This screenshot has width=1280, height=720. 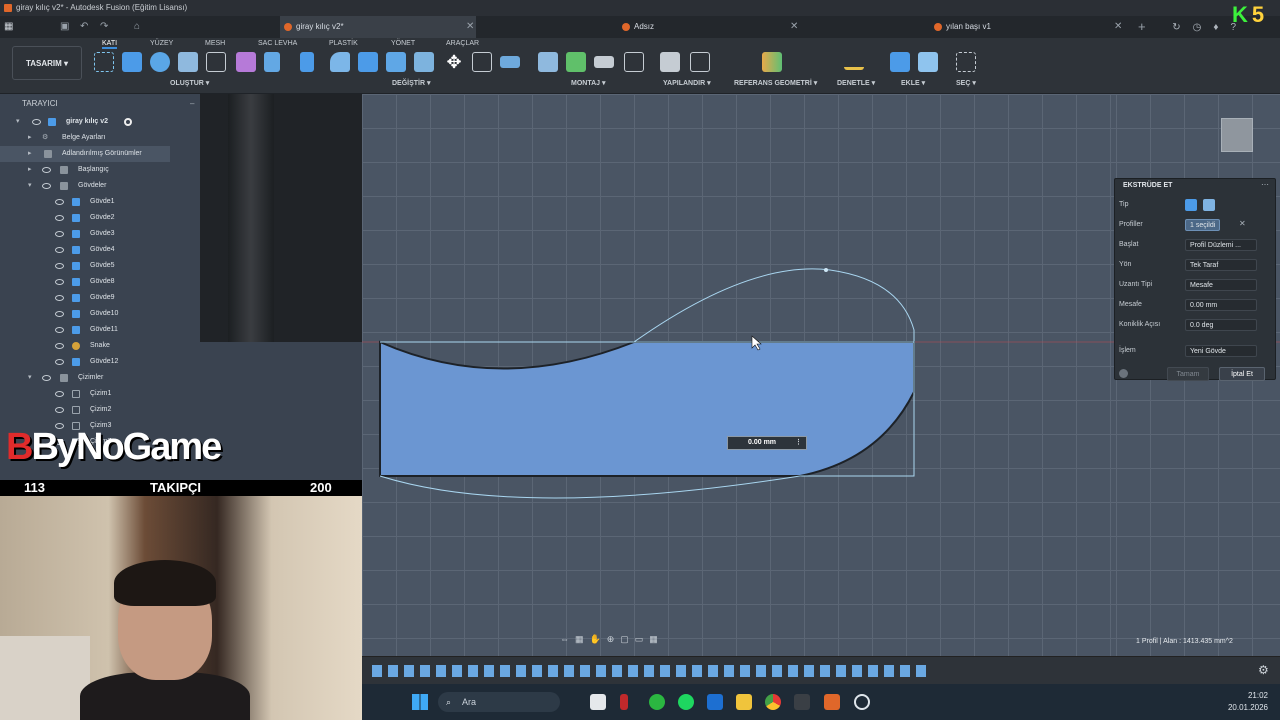 What do you see at coordinates (1203, 225) in the screenshot?
I see `profiles-selection: 1 seçildi` at bounding box center [1203, 225].